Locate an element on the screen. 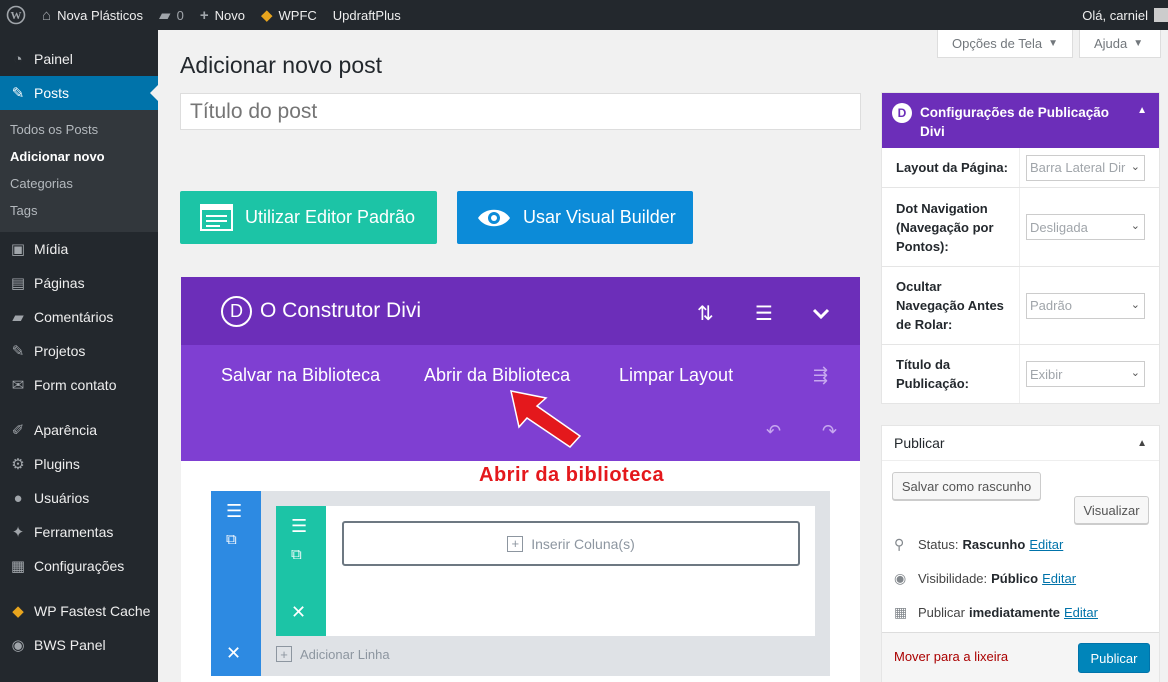  pages-icon: ▤ is located at coordinates (18, 283).